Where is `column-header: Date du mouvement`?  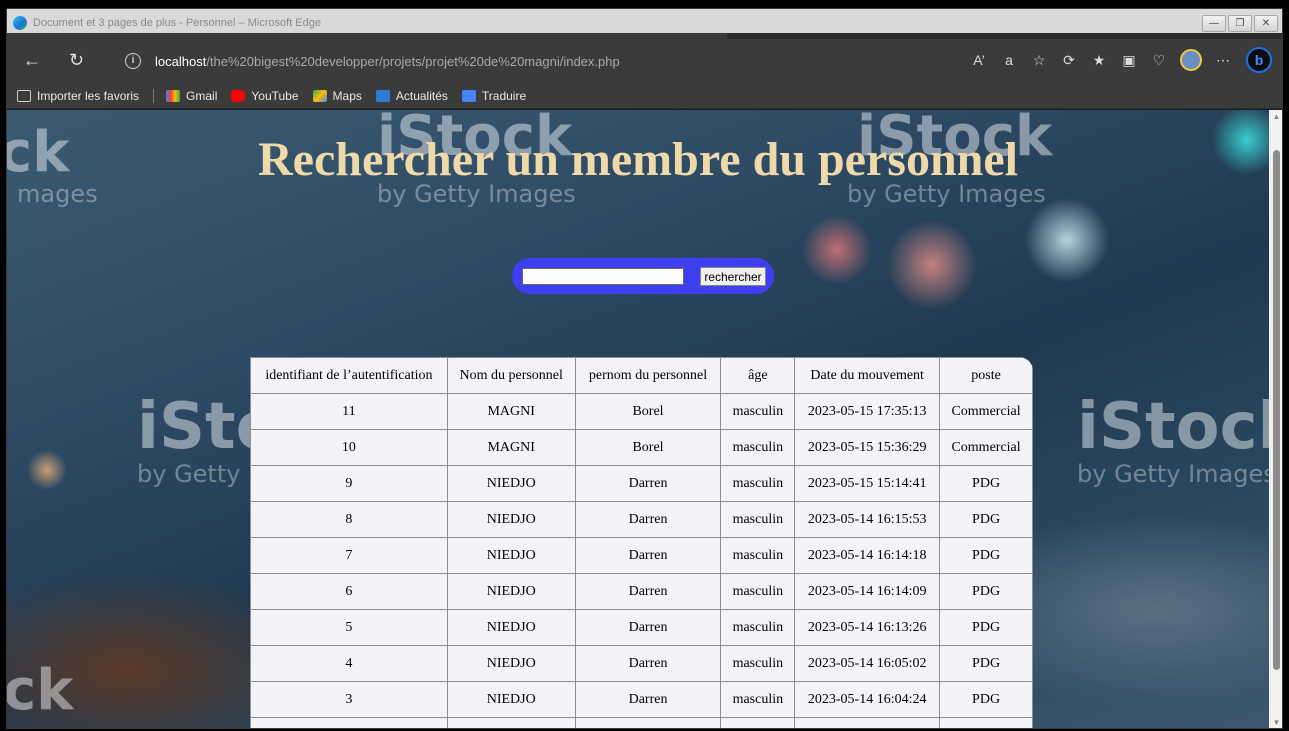 column-header: Date du mouvement is located at coordinates (867, 375).